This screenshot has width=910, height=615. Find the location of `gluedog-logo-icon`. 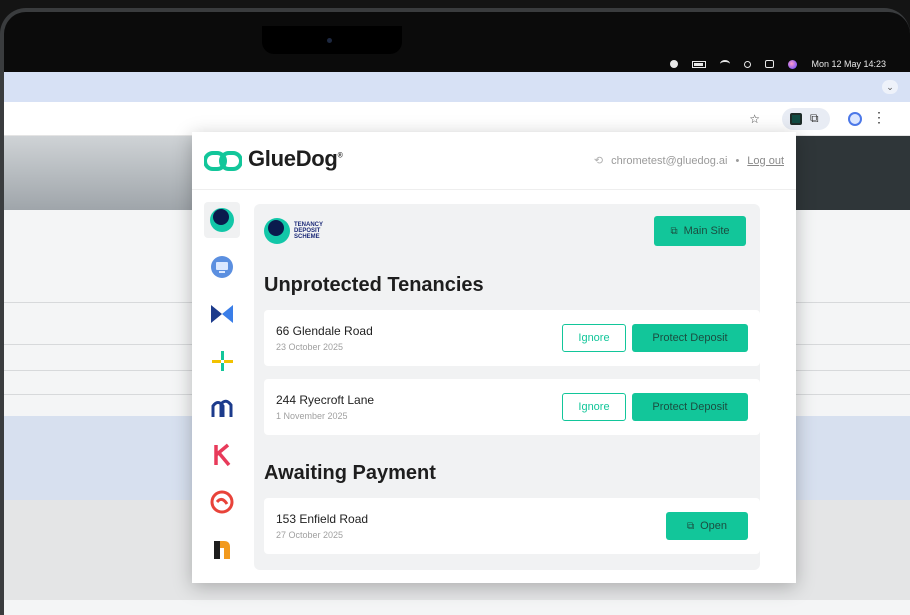

gluedog-logo-icon is located at coordinates (223, 161).